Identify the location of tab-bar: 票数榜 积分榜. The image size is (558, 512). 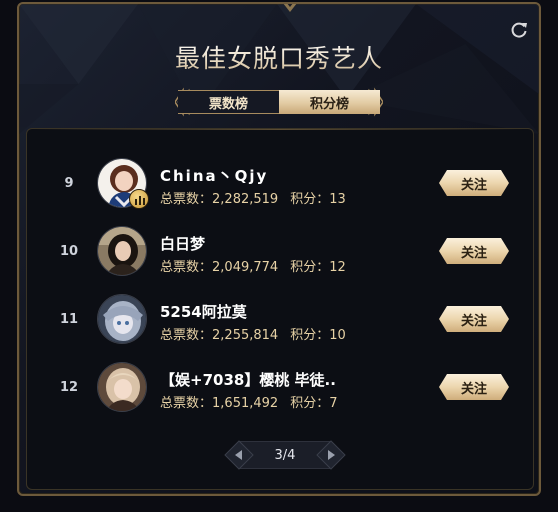
(279, 102).